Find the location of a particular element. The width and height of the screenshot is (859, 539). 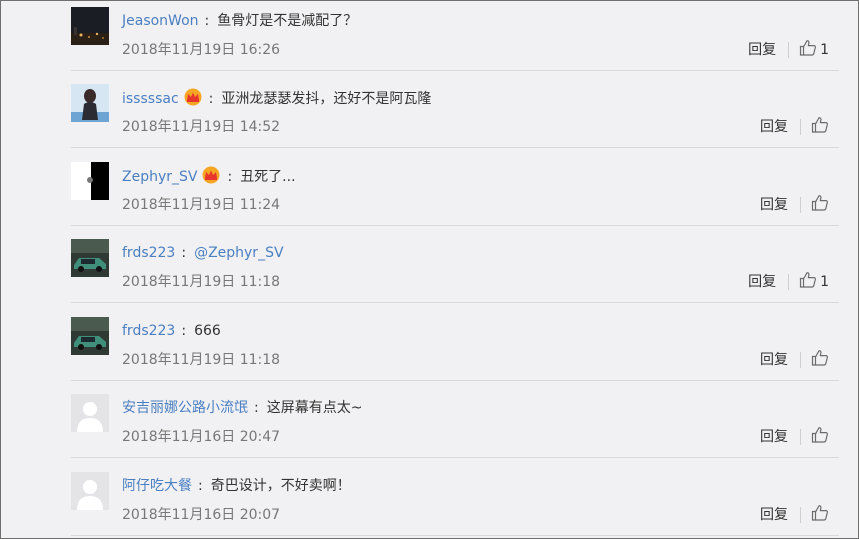

username-link: 阿仔吃大餐 is located at coordinates (157, 486).